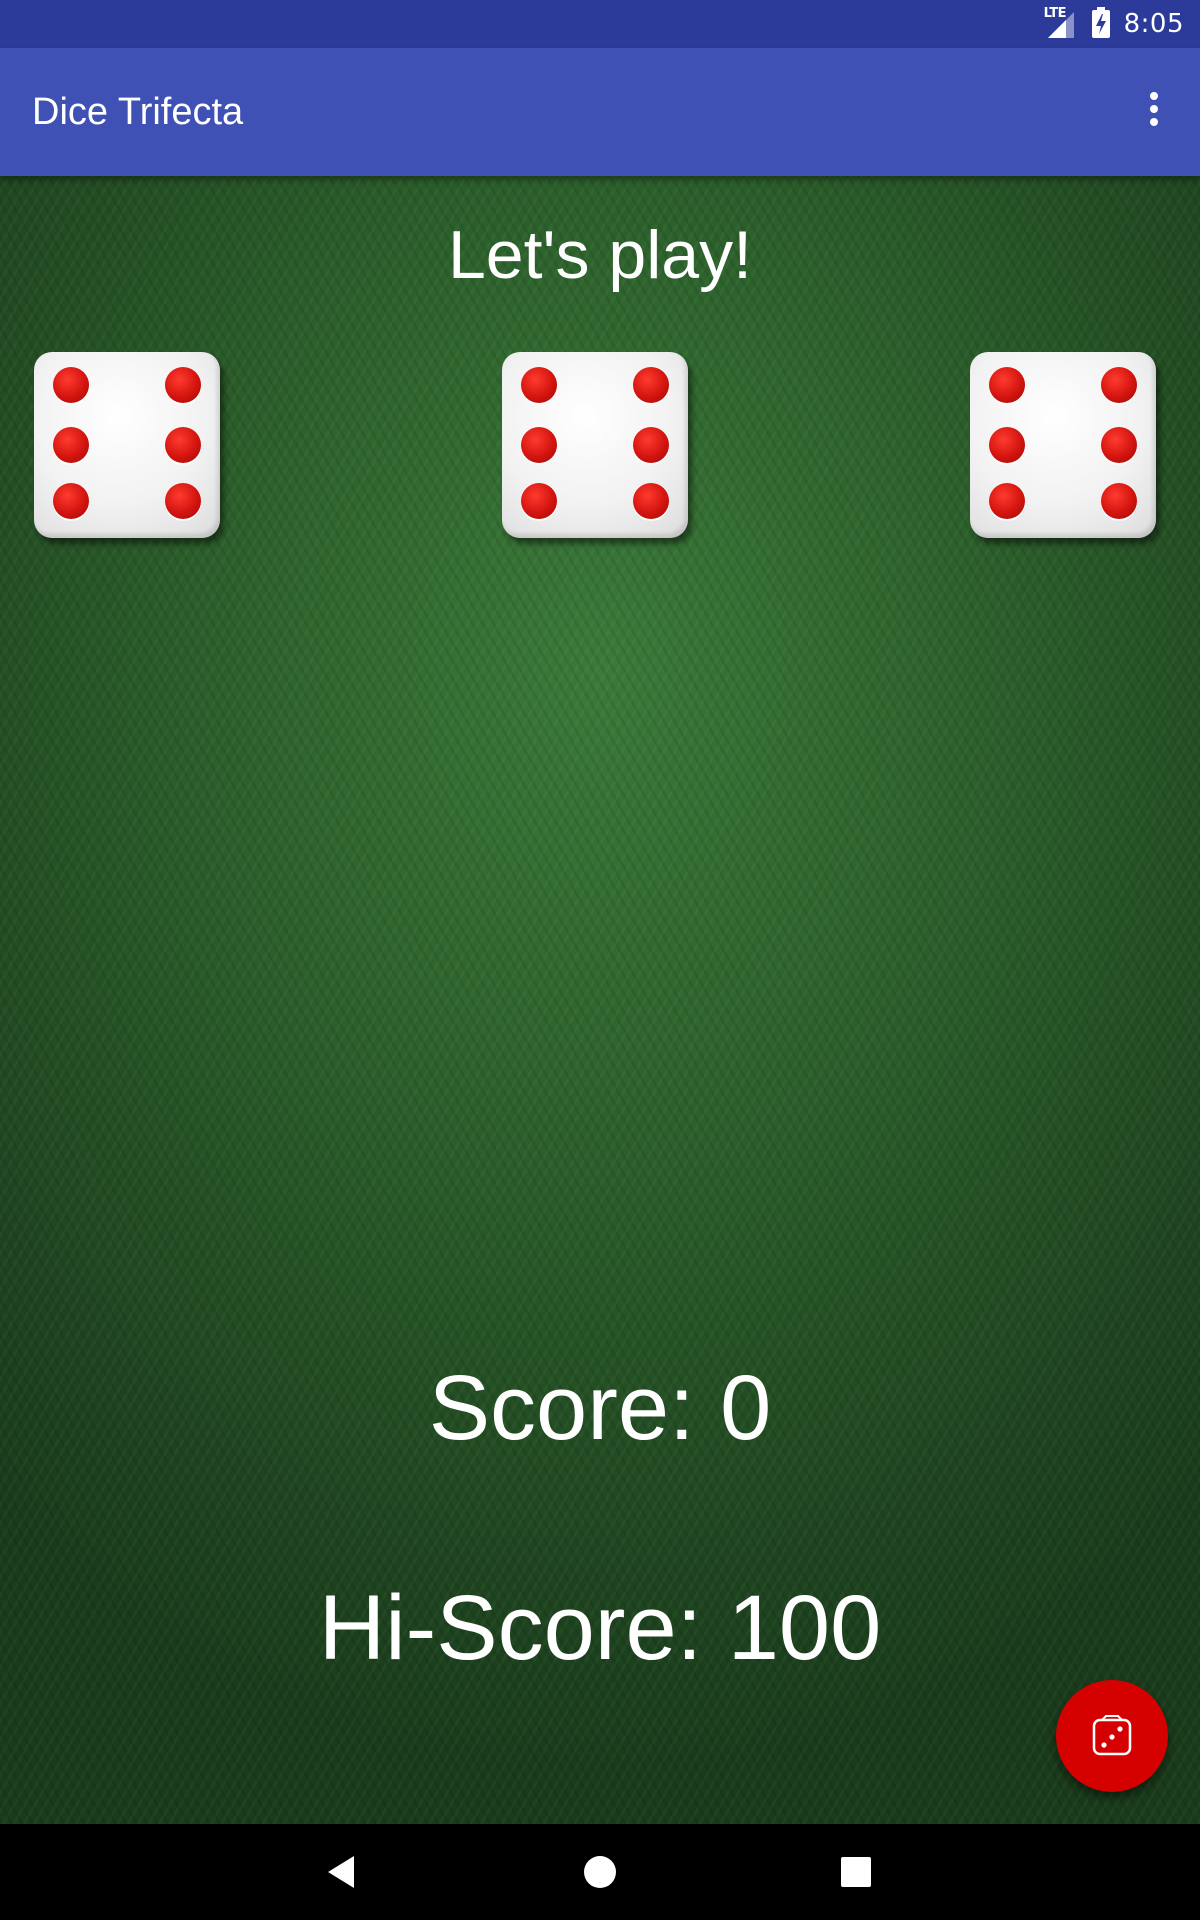 This screenshot has width=1200, height=1920. Describe the element at coordinates (1061, 23) in the screenshot. I see `lte-signal-icon: LTE` at that location.